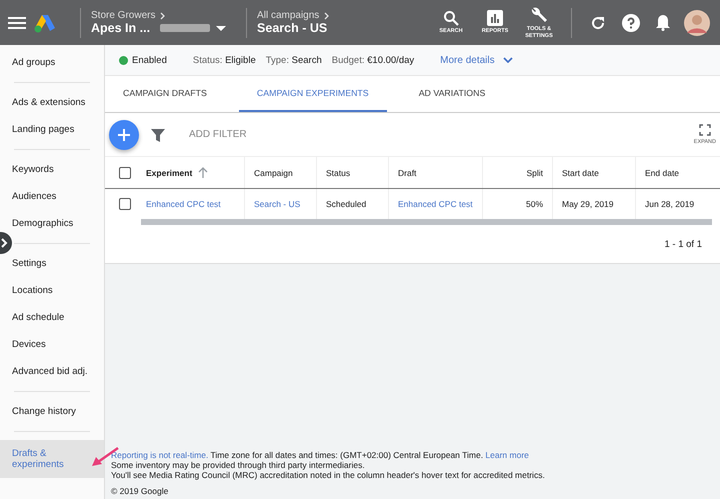 The height and width of the screenshot is (499, 720). Describe the element at coordinates (6, 243) in the screenshot. I see `collapse-toggle-icon` at that location.